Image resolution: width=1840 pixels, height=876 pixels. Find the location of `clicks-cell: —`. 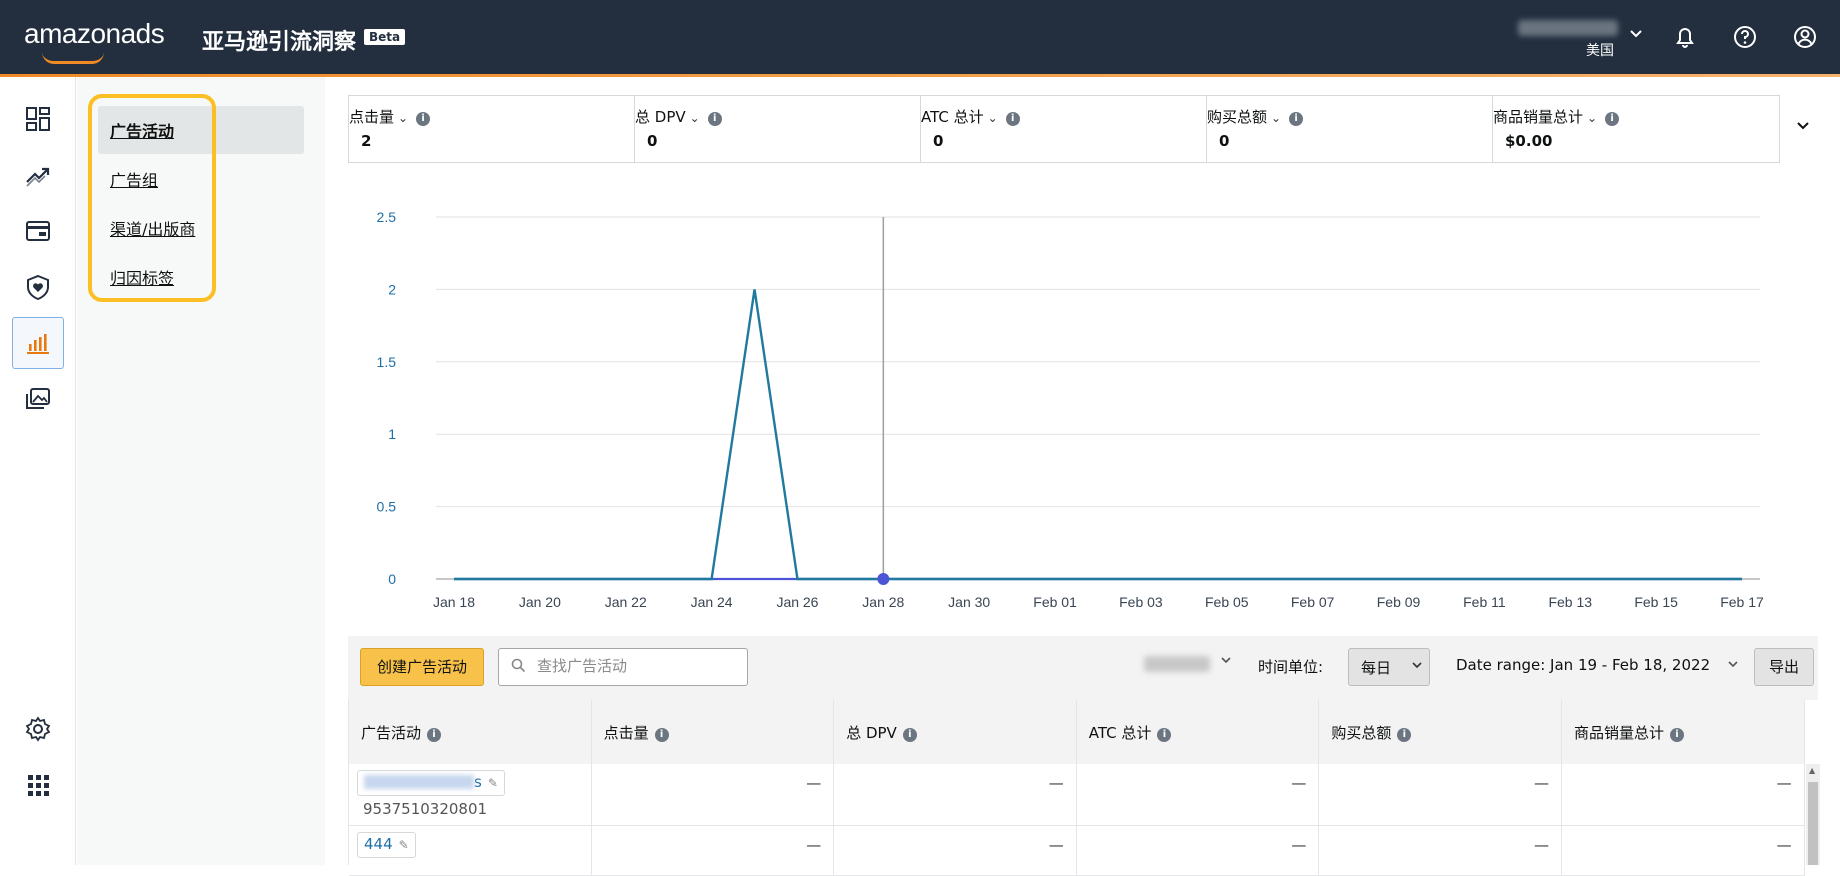

clicks-cell: — is located at coordinates (713, 850).